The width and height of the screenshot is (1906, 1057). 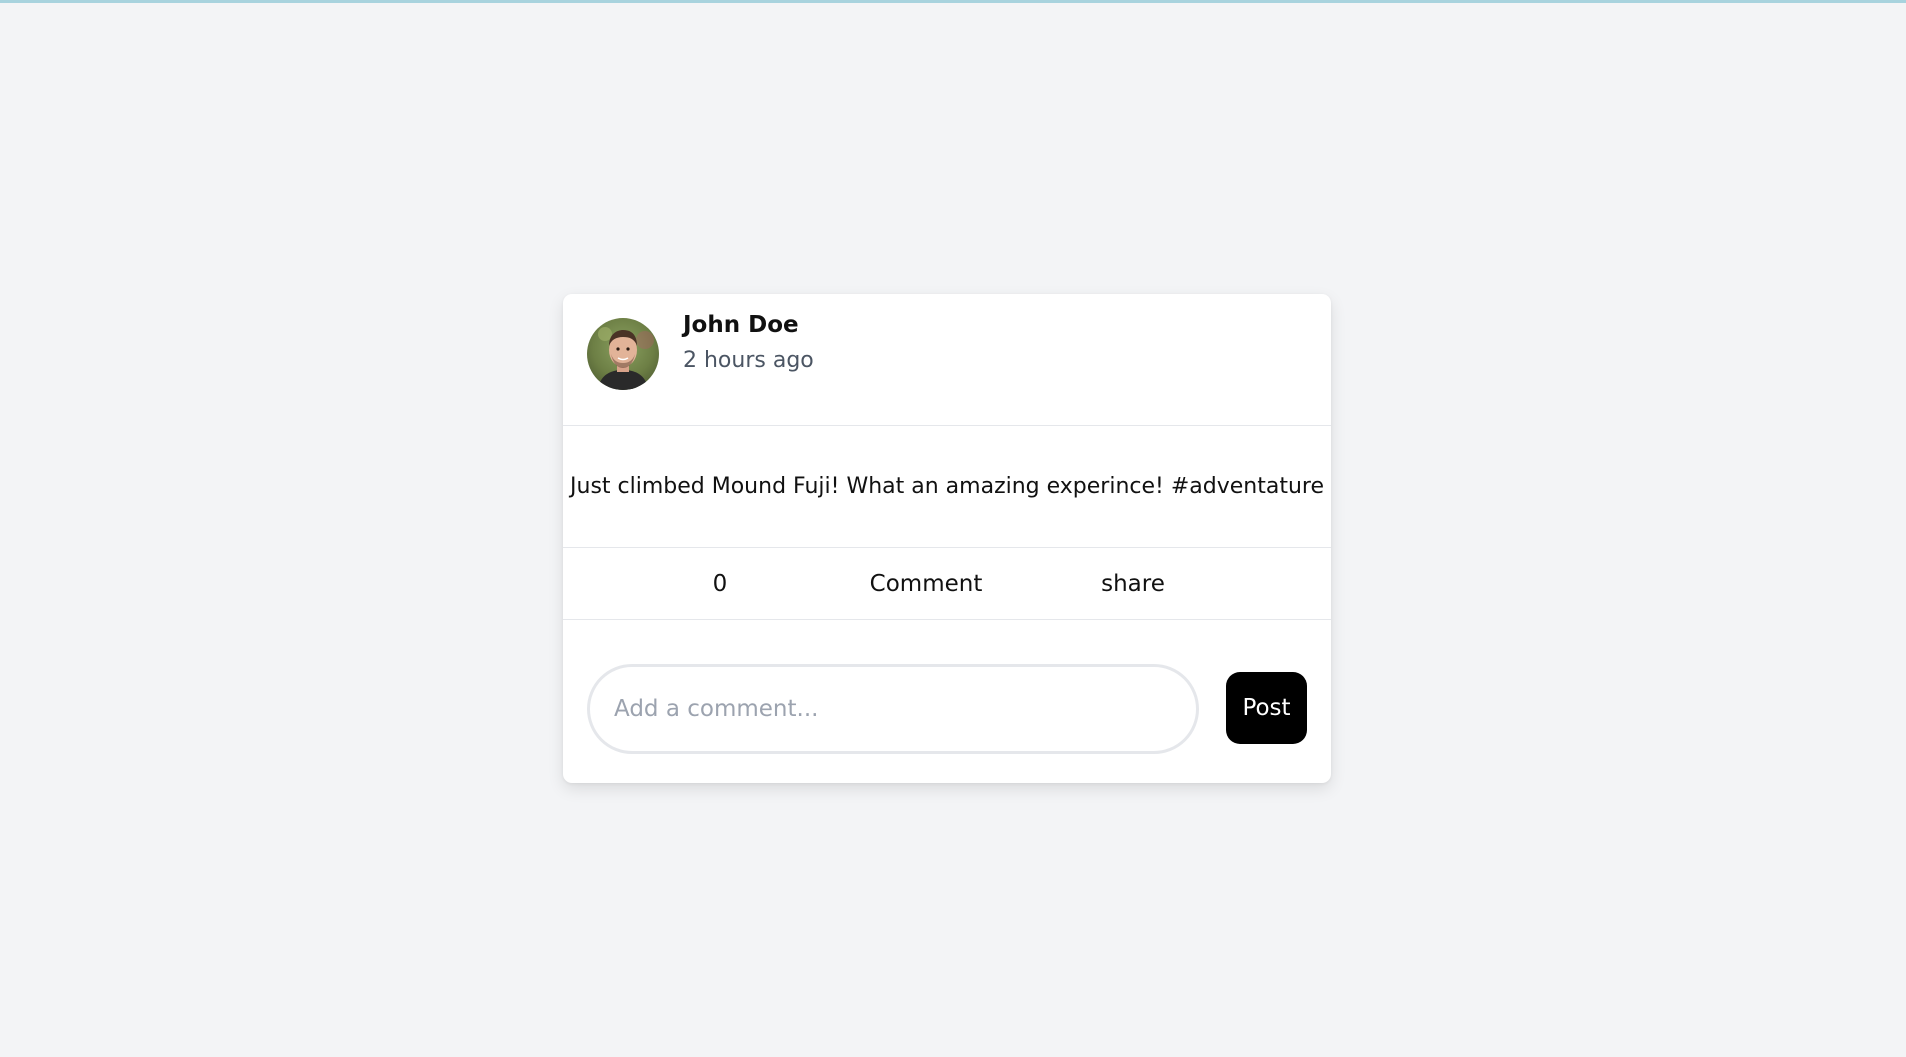 I want to click on avatar-photo-icon, so click(x=623, y=354).